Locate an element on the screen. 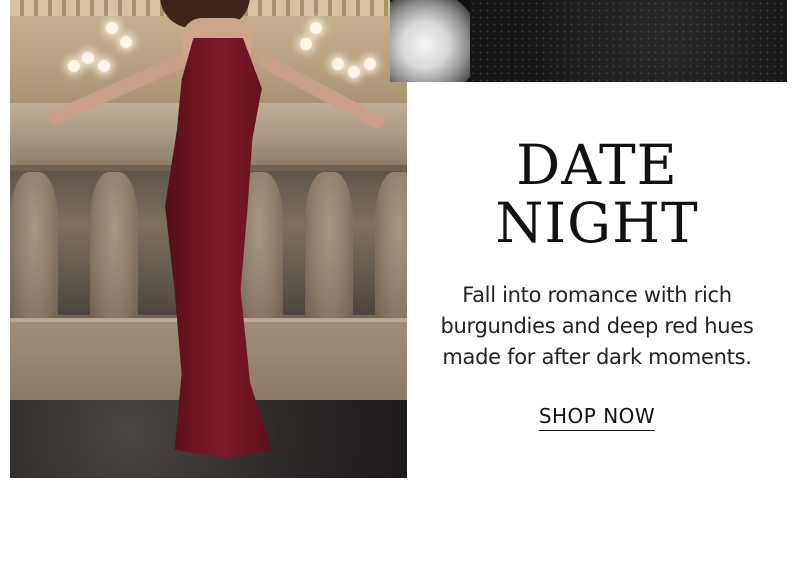 The width and height of the screenshot is (800, 575). promo-title: DATE NIGHT is located at coordinates (597, 194).